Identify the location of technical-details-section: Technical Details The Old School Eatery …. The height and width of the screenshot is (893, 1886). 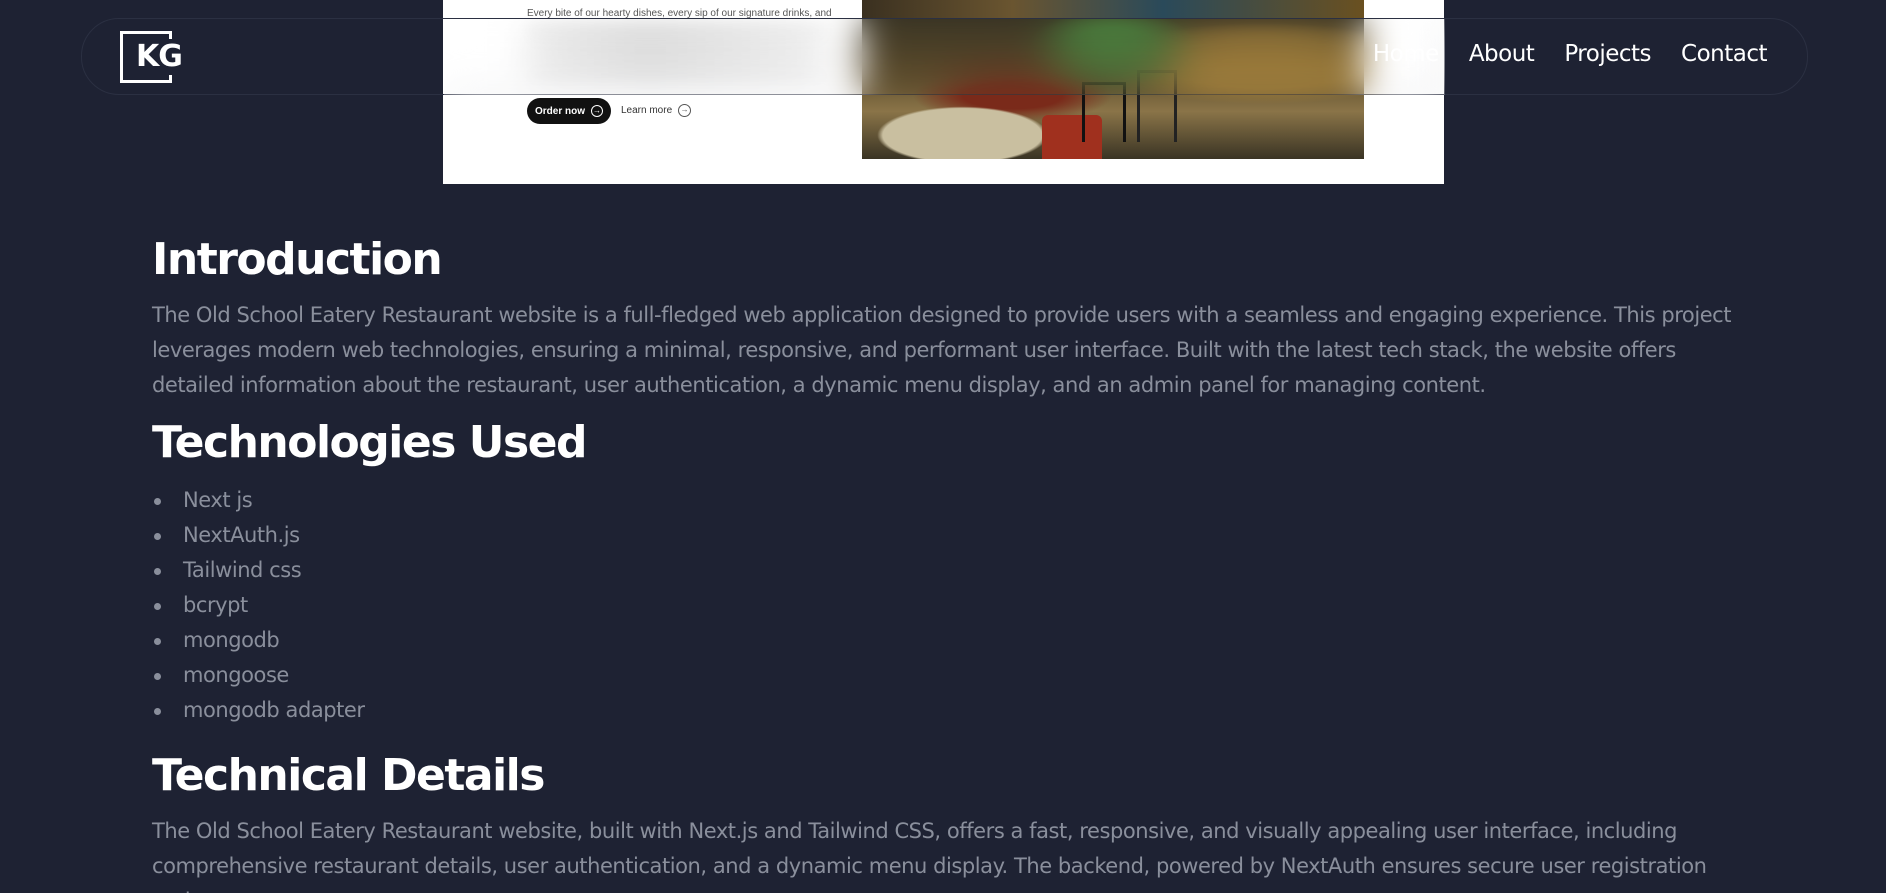
(952, 819).